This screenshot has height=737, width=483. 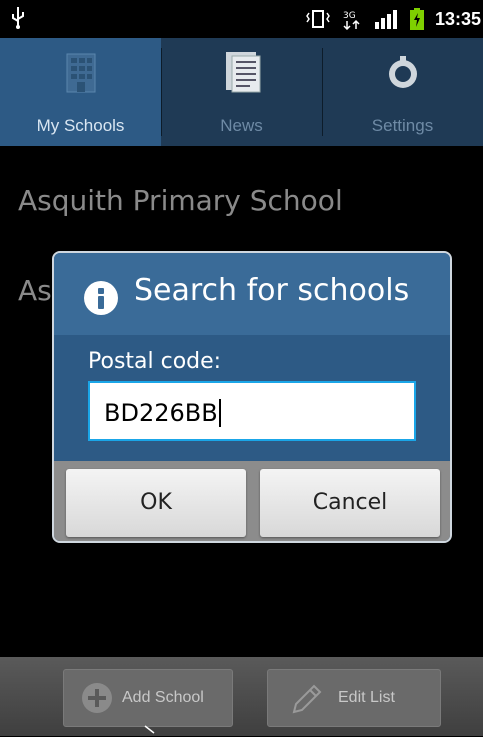 I want to click on pointer-icon, so click(x=149, y=729).